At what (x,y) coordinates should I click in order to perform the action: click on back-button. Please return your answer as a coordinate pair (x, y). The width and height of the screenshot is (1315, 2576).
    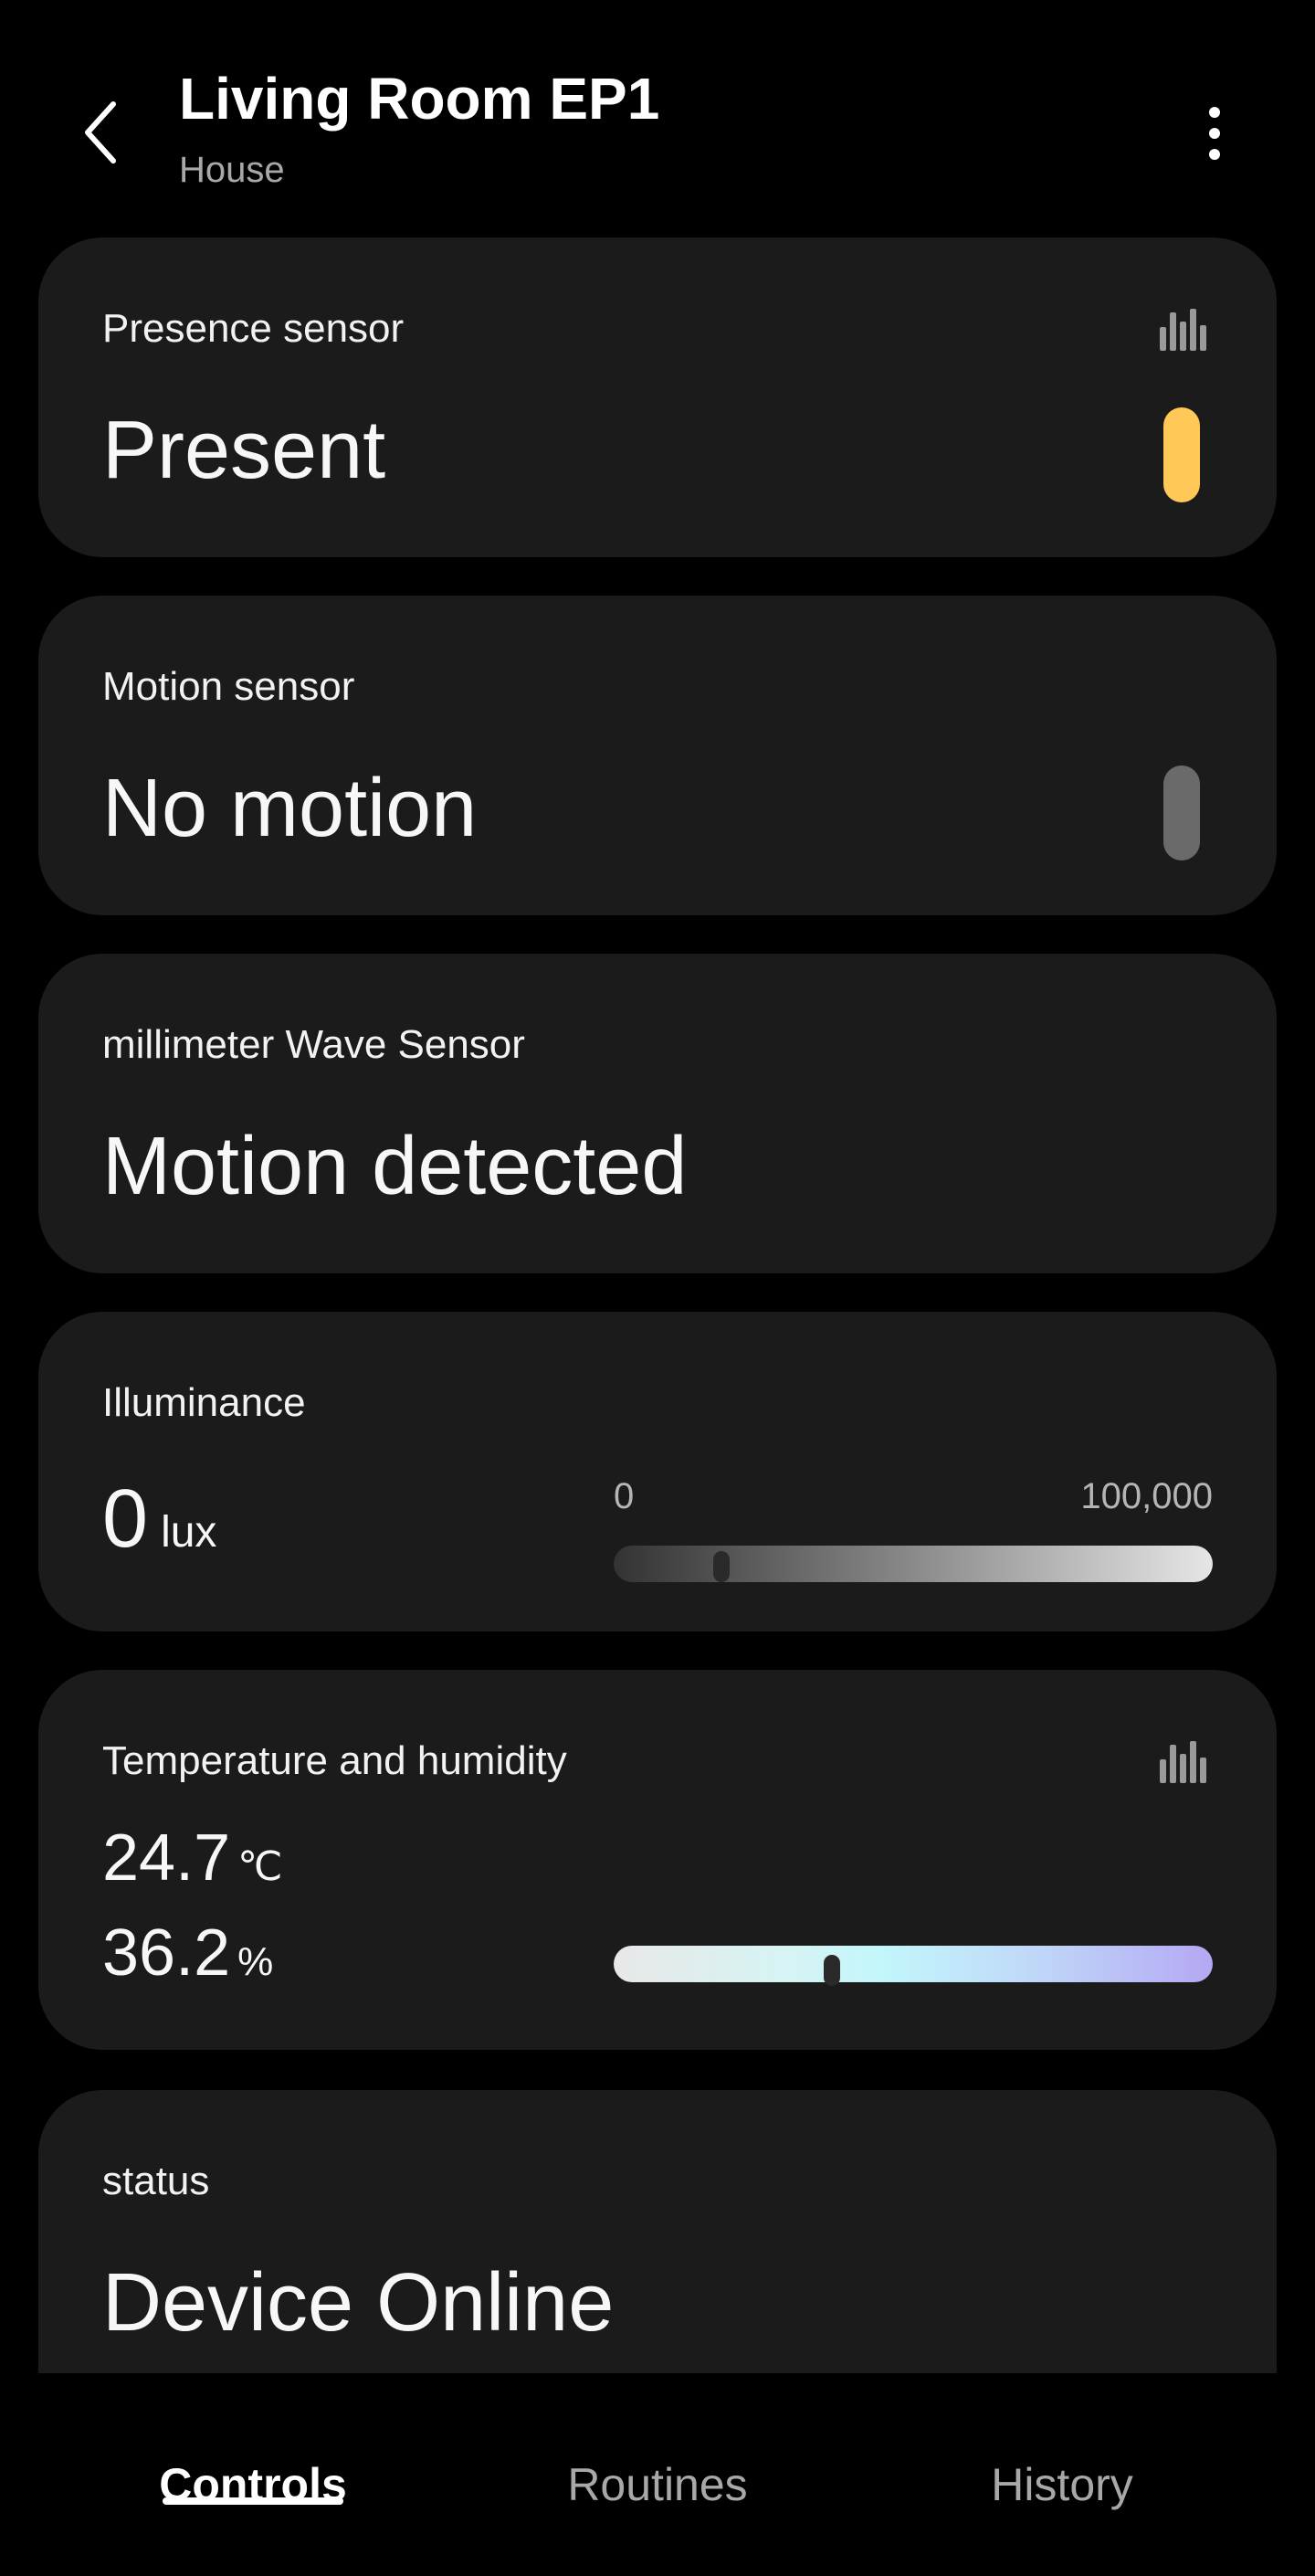
    Looking at the image, I should click on (100, 132).